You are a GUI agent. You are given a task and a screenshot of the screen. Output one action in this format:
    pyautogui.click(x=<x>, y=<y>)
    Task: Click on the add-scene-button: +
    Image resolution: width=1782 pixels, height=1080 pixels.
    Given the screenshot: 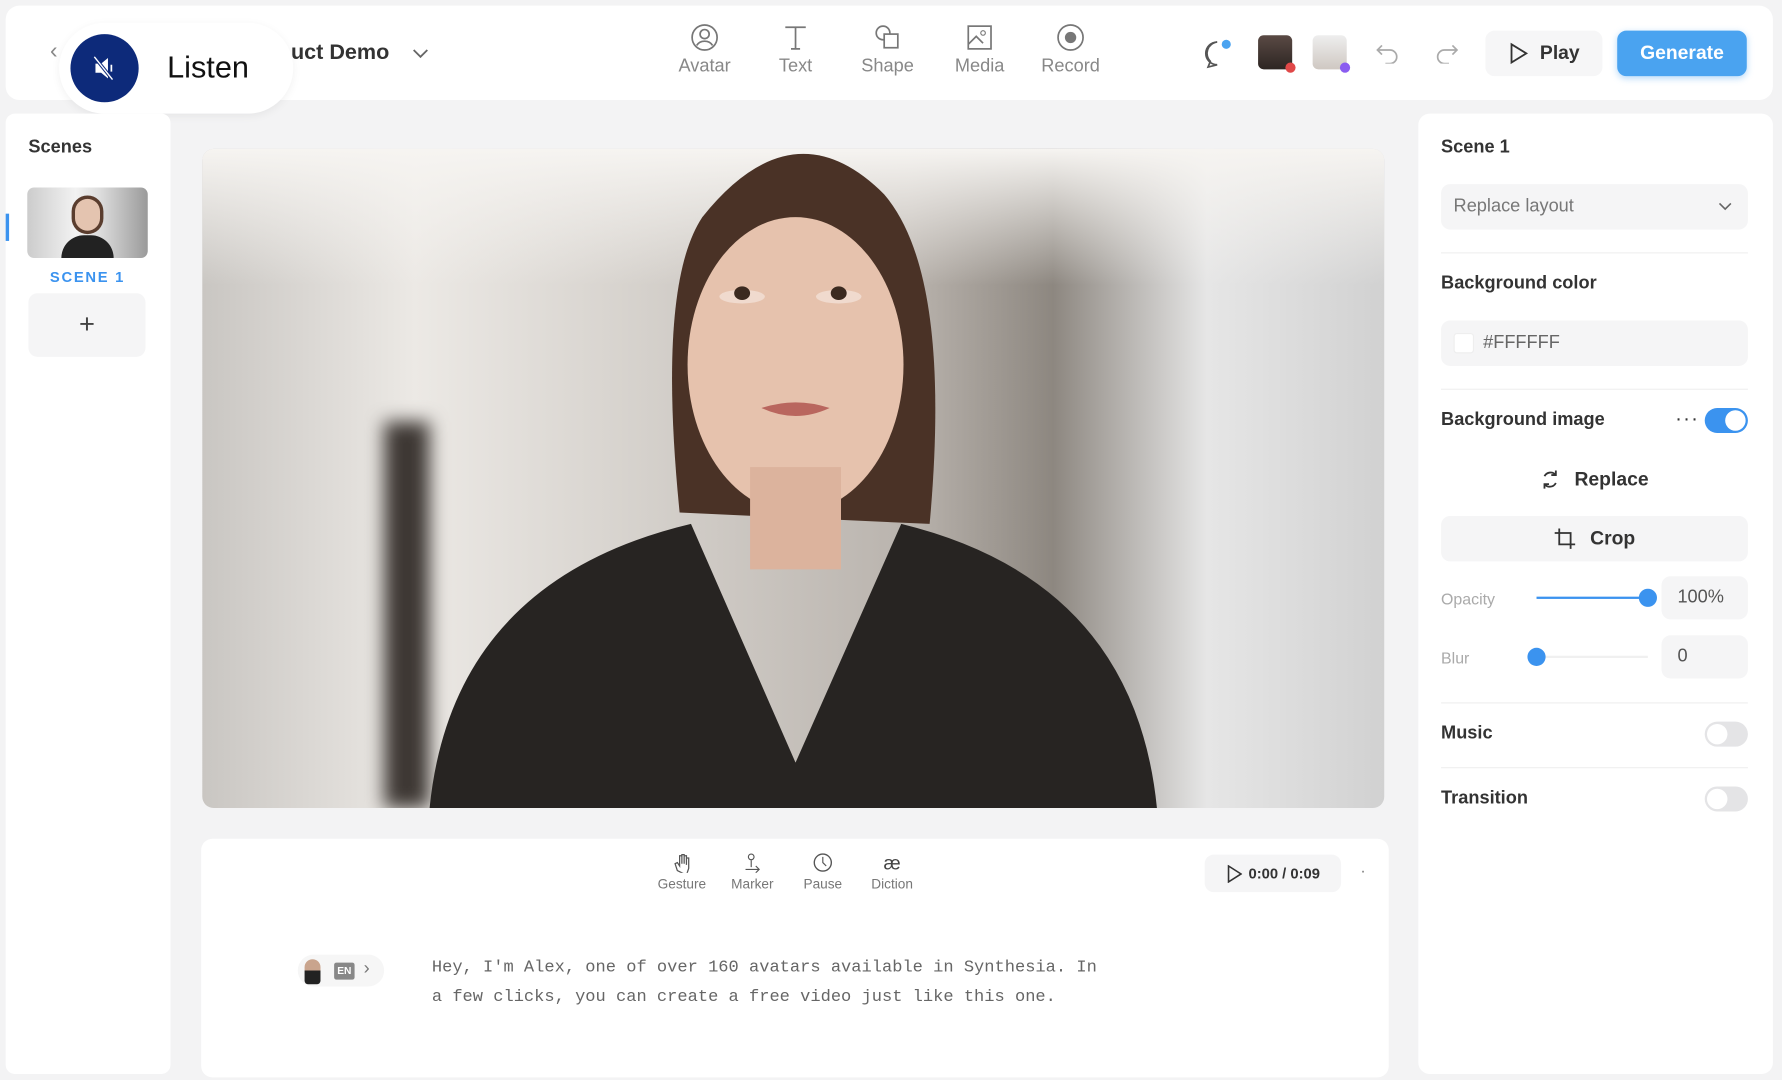 What is the action you would take?
    pyautogui.click(x=87, y=325)
    